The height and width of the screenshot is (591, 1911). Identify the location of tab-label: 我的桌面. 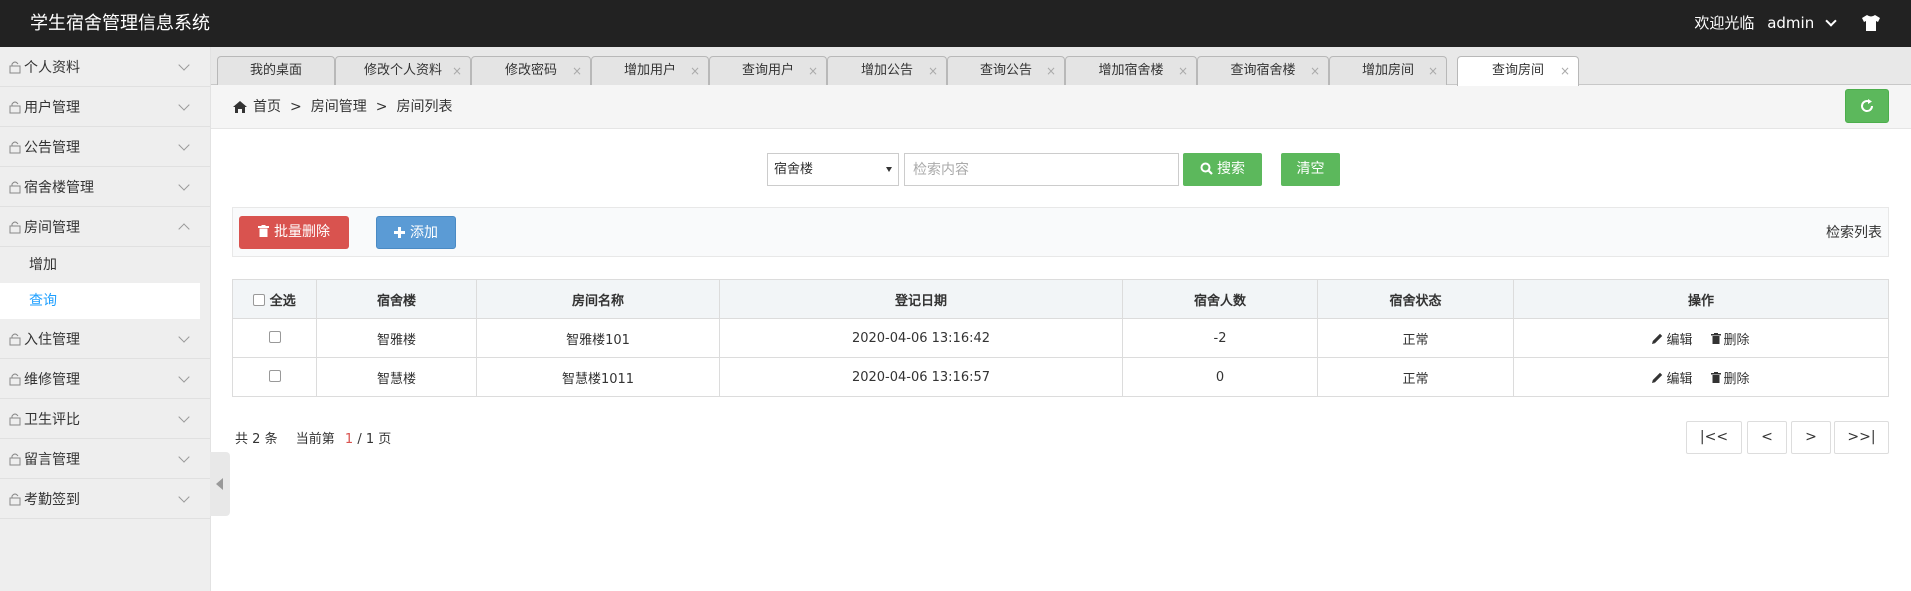
(275, 70).